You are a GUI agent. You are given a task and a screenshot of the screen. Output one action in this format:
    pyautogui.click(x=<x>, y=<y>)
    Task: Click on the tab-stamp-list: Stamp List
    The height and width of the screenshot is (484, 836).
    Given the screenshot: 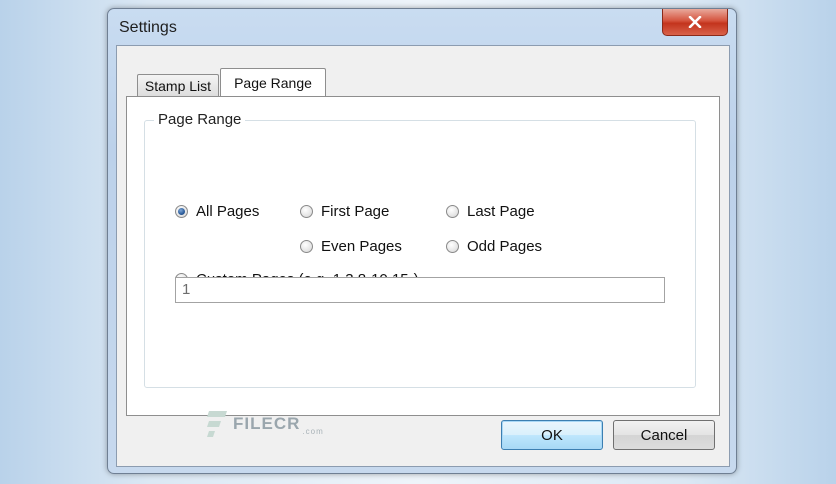 What is the action you would take?
    pyautogui.click(x=178, y=85)
    